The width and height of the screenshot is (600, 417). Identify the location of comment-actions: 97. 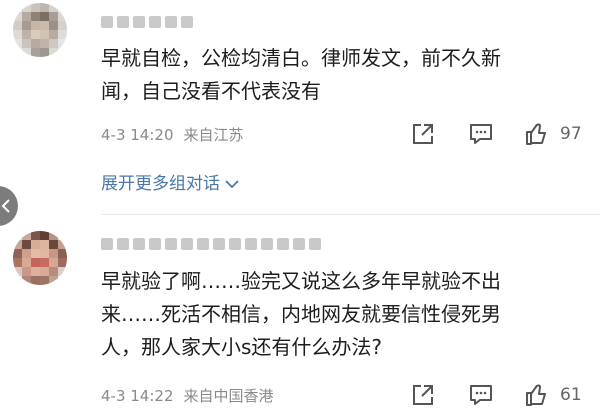
(500, 136).